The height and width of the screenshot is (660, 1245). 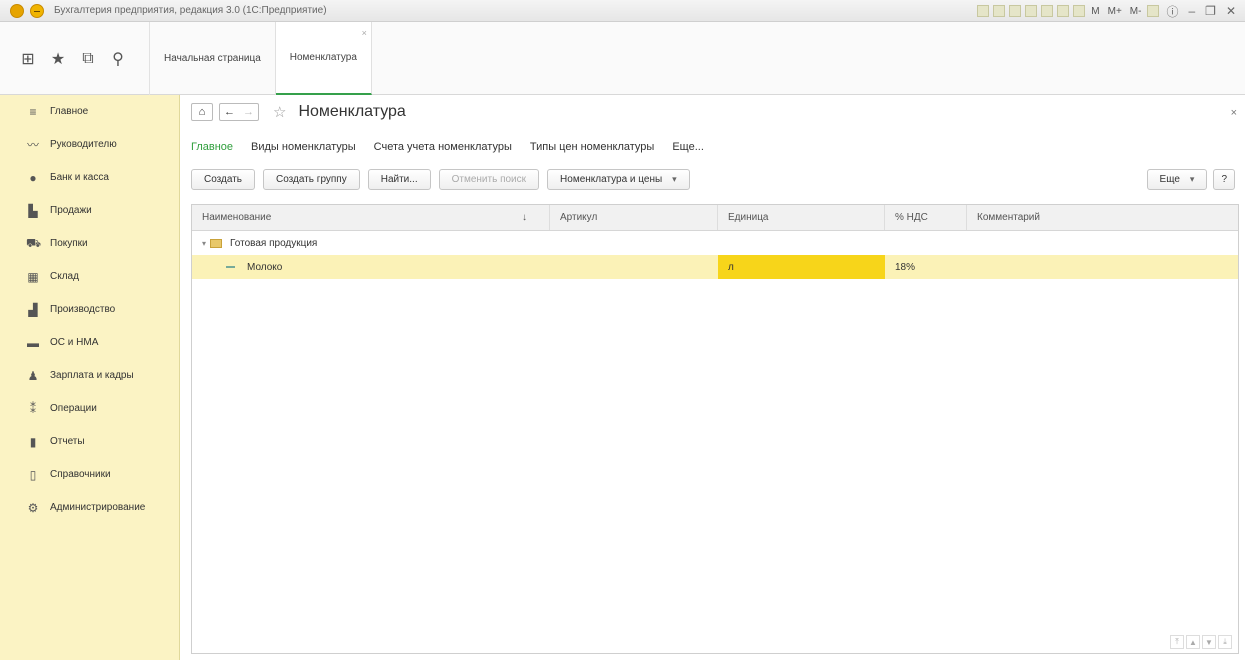 What do you see at coordinates (248, 112) in the screenshot?
I see `forward-arrow-icon: →` at bounding box center [248, 112].